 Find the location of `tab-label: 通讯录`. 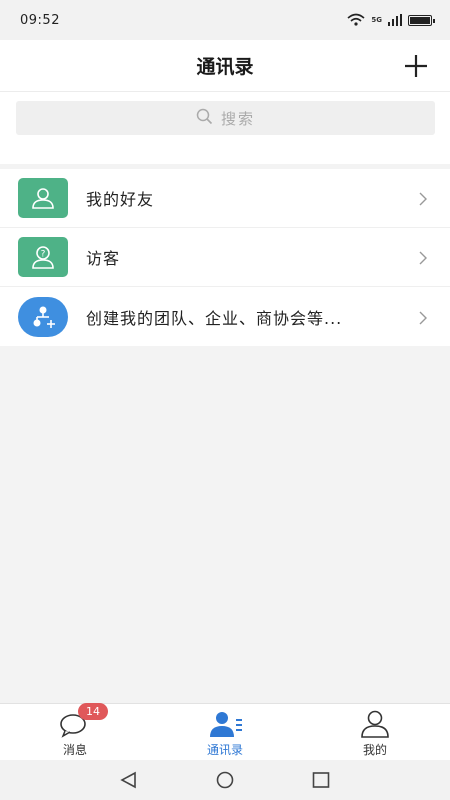

tab-label: 通讯录 is located at coordinates (224, 750).